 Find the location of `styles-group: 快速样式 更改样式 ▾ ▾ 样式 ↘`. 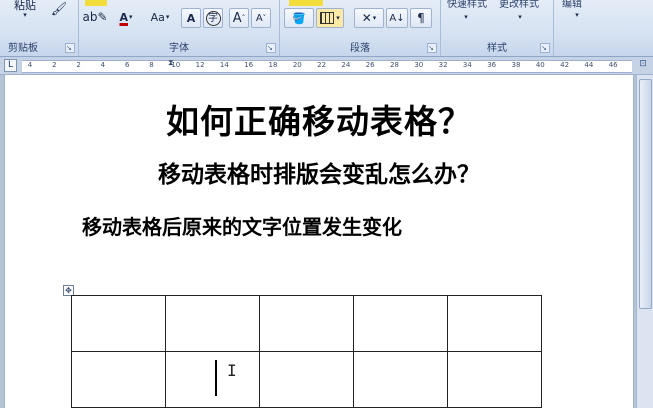

styles-group: 快速样式 更改样式 ▾ ▾ 样式 ↘ is located at coordinates (497, 28).